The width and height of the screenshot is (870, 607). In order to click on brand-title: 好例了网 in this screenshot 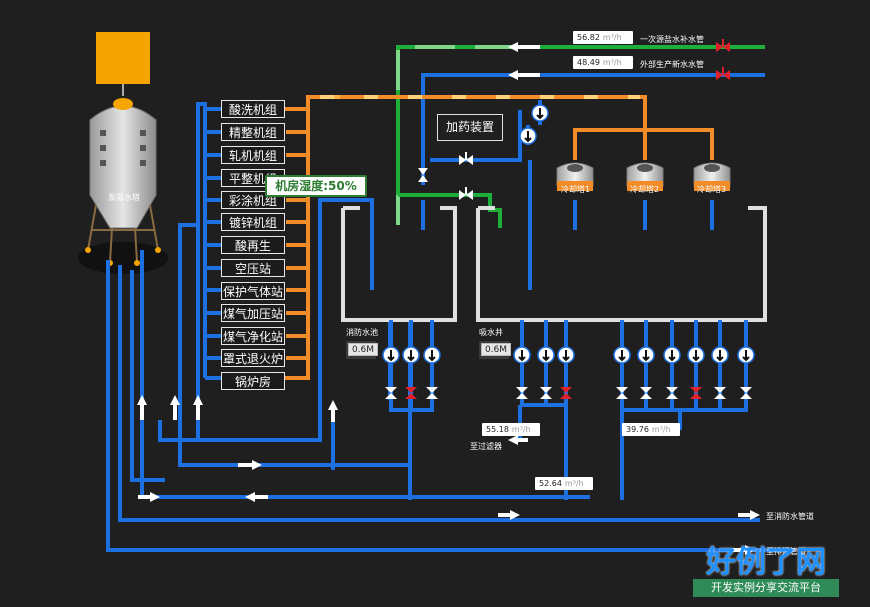, I will do `click(766, 562)`.